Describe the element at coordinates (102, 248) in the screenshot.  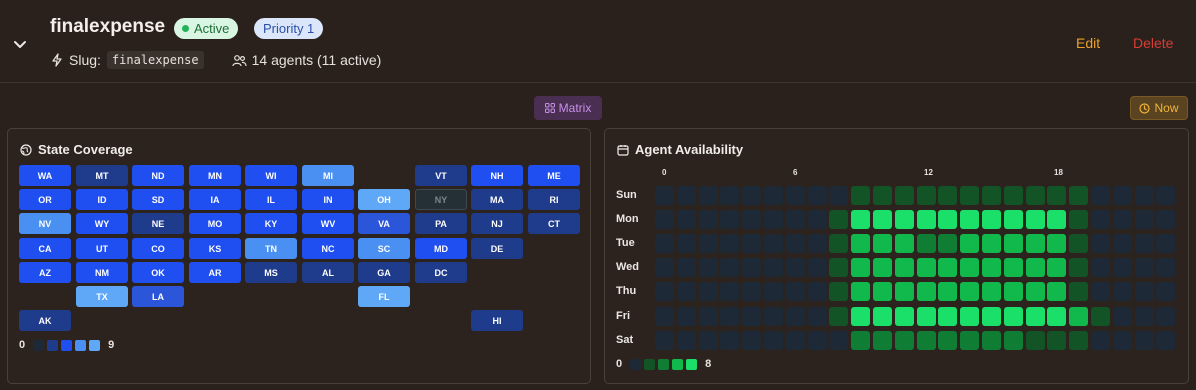
I see `state-tile-ut: UT` at that location.